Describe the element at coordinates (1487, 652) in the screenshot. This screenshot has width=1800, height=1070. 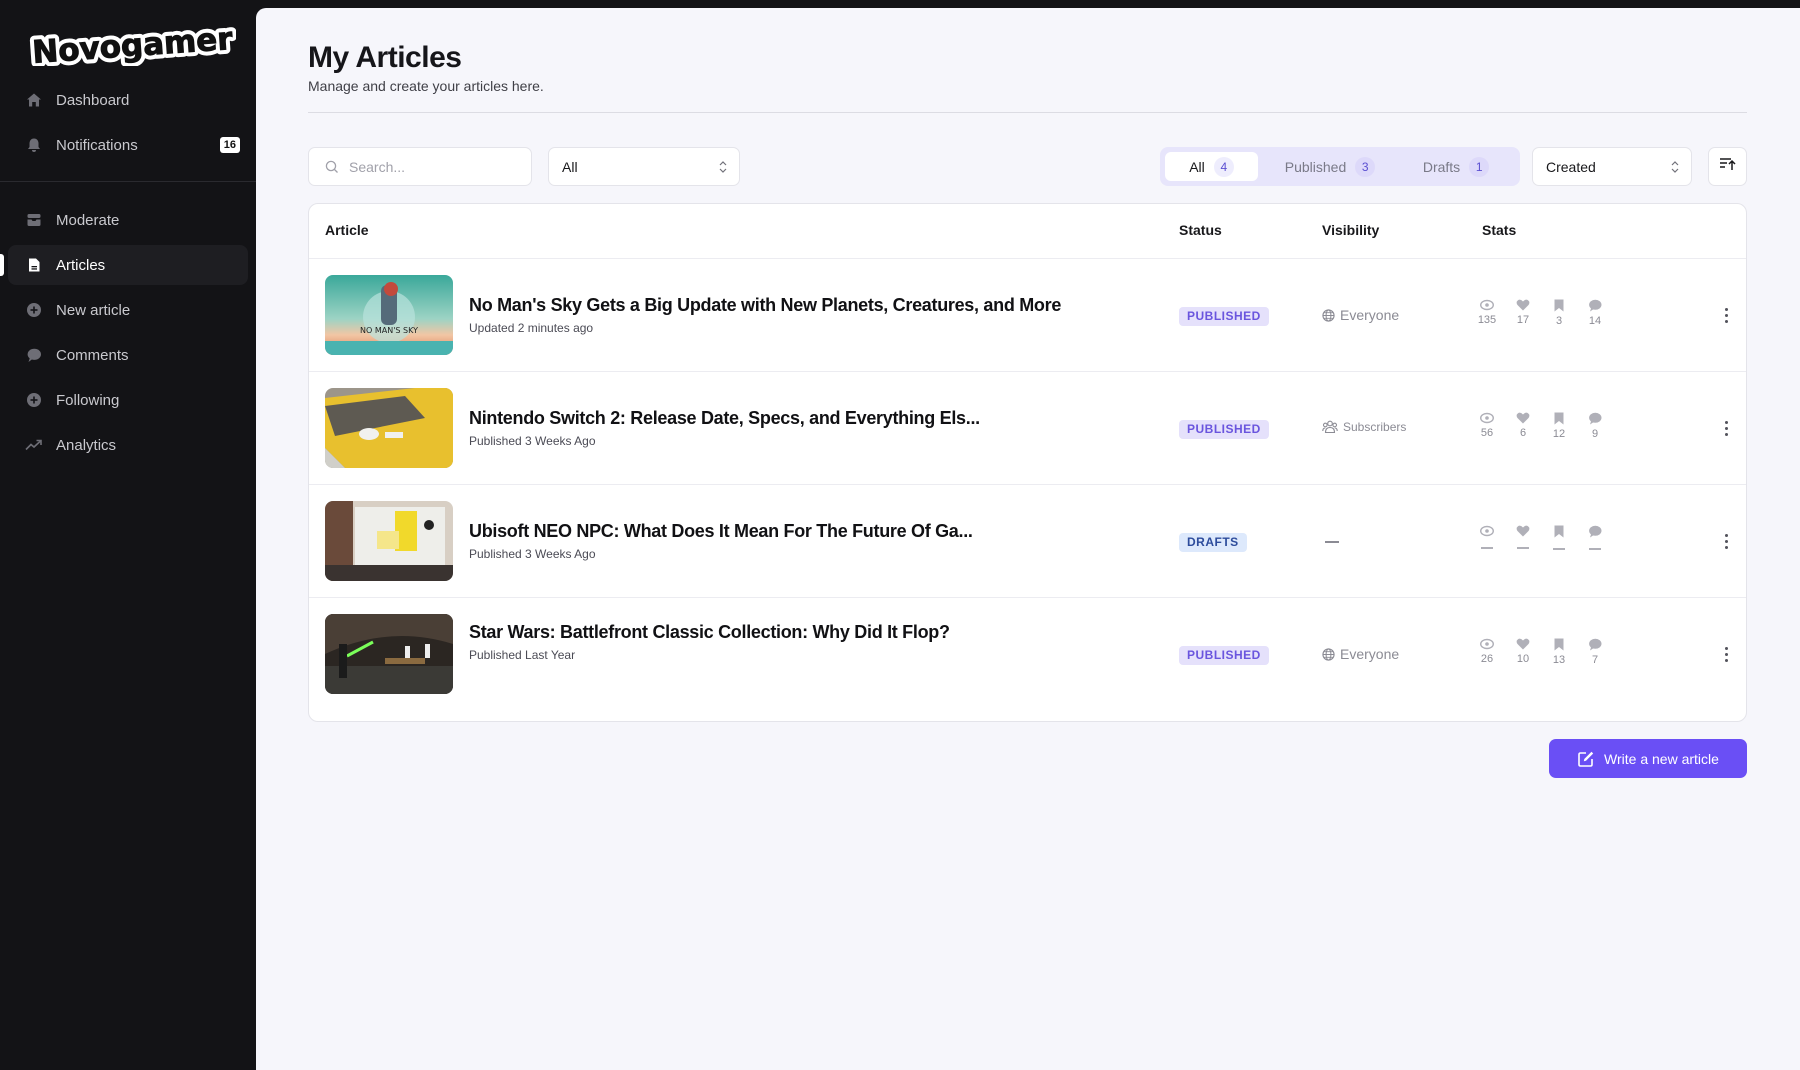
I see `stat-views: 26` at that location.